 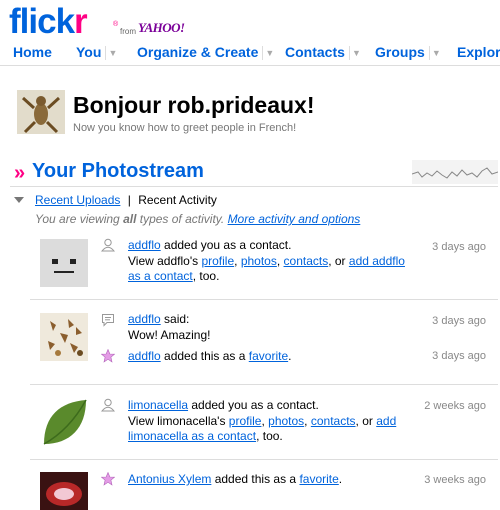 I want to click on viewing-suffix: types of activity., so click(x=182, y=219).